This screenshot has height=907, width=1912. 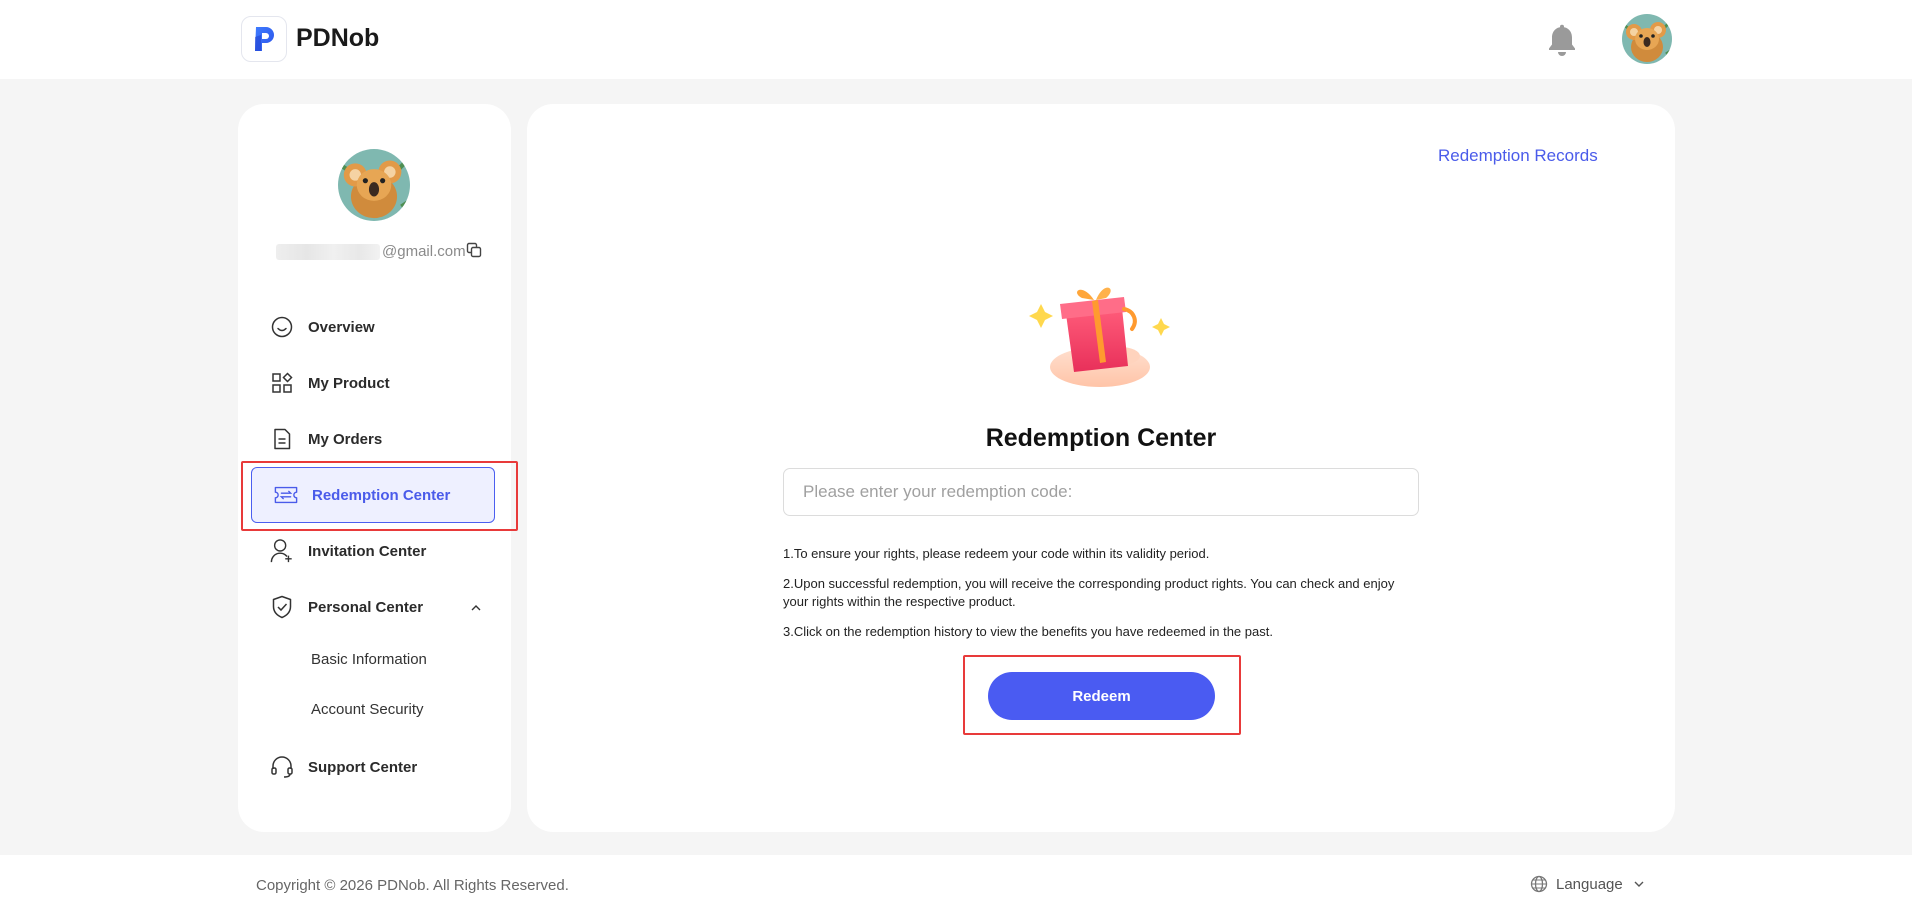 What do you see at coordinates (476, 607) in the screenshot?
I see `chevron-up-icon` at bounding box center [476, 607].